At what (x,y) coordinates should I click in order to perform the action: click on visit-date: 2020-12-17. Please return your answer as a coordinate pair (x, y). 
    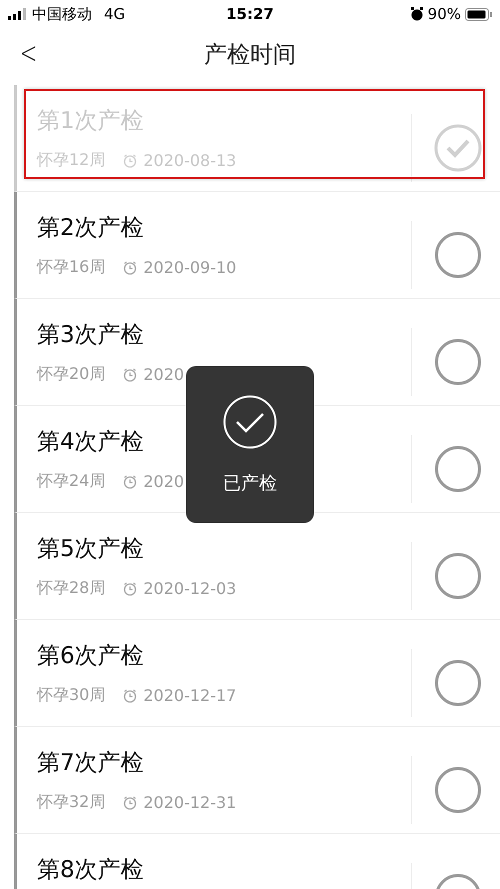
    Looking at the image, I should click on (189, 695).